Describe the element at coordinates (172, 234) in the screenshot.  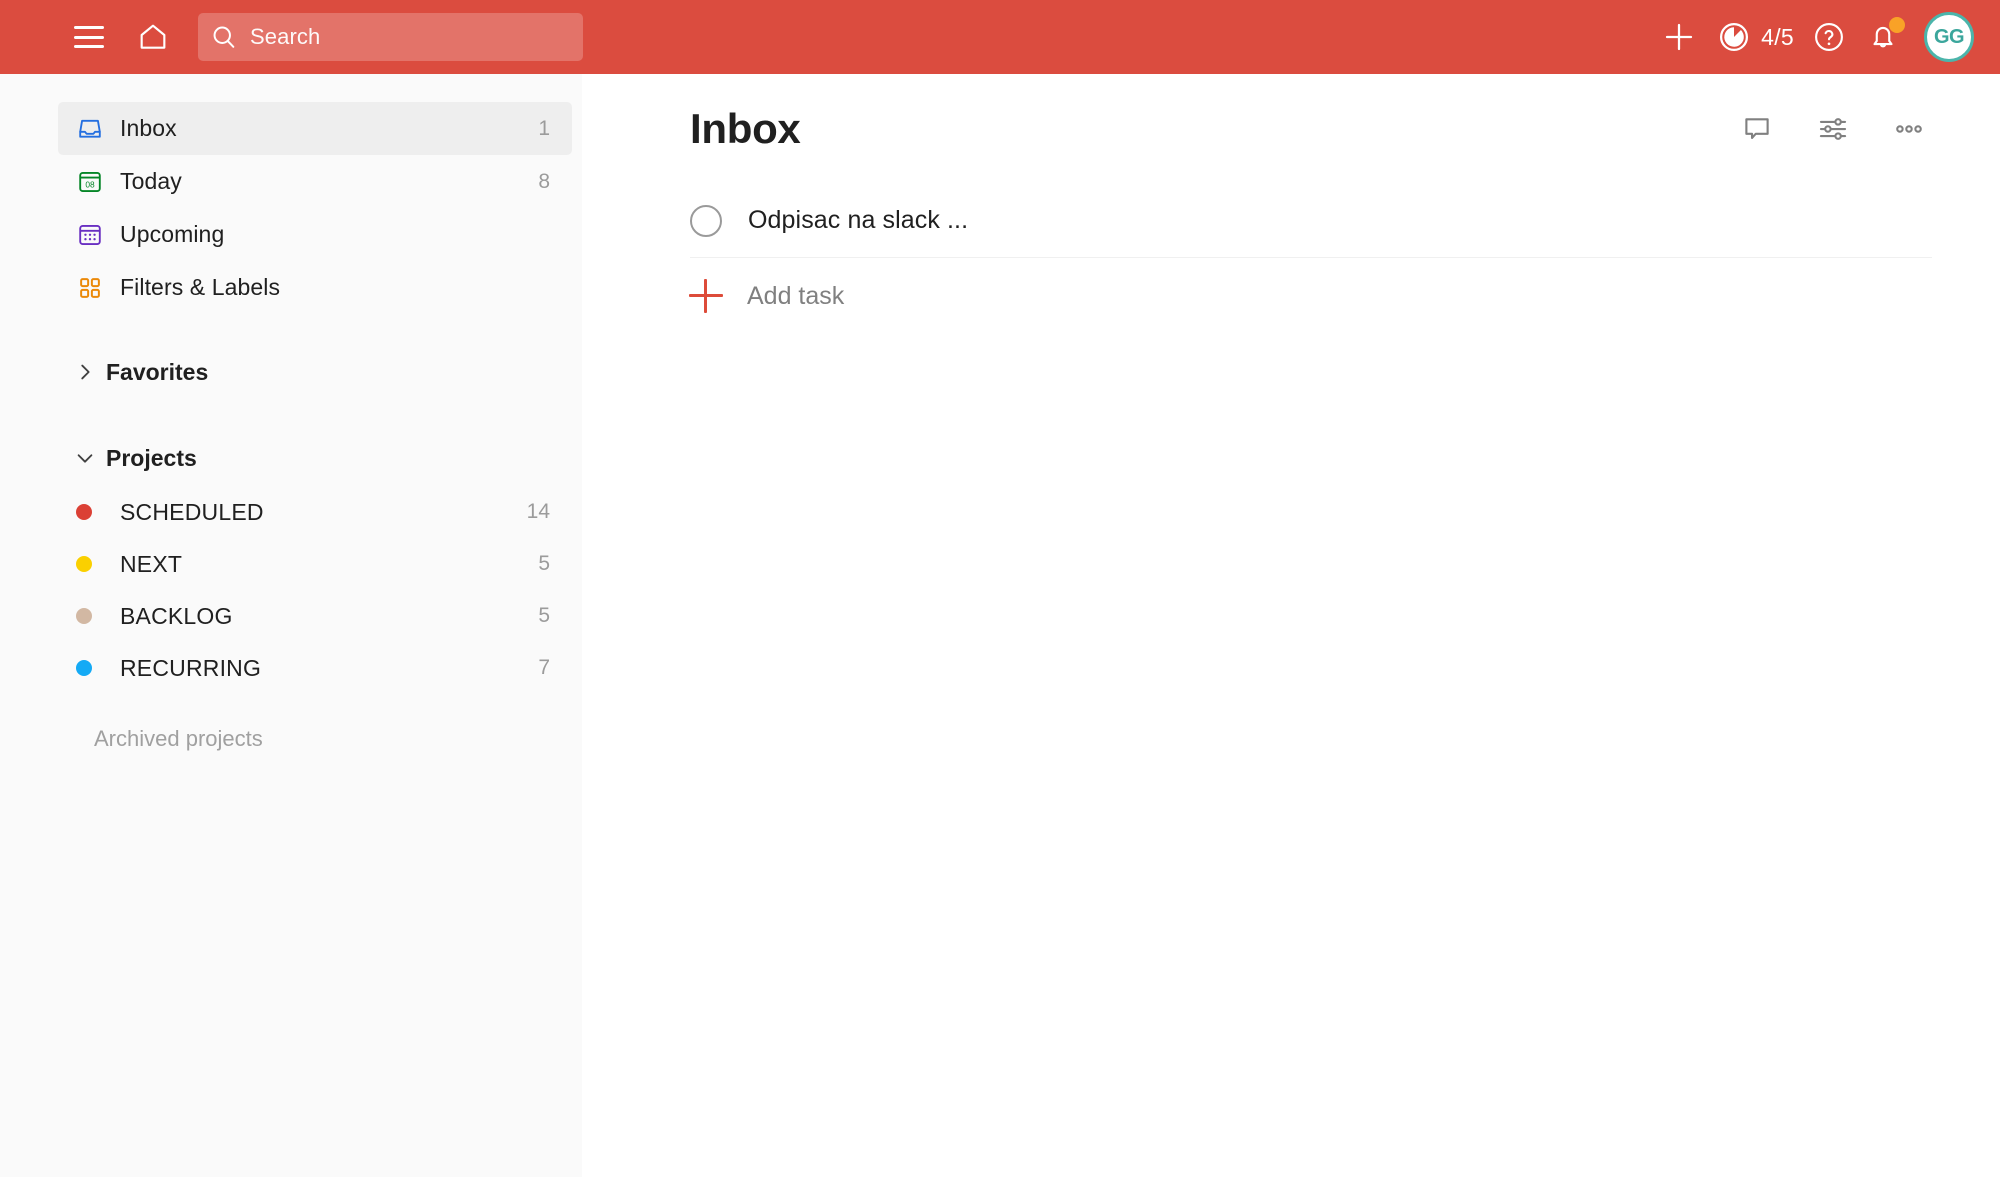
I see `sidebar-item-label: Upcoming` at that location.